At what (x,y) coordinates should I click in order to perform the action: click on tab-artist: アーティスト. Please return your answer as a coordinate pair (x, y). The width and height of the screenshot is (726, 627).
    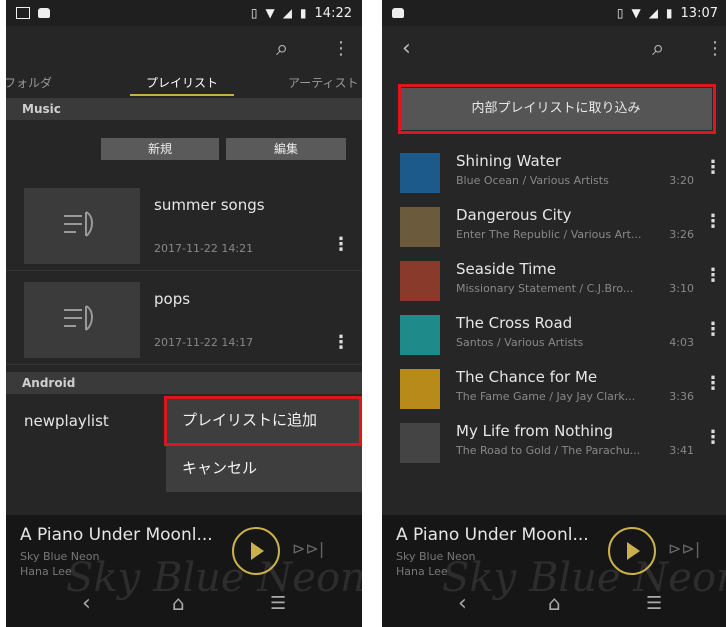
    Looking at the image, I should click on (323, 82).